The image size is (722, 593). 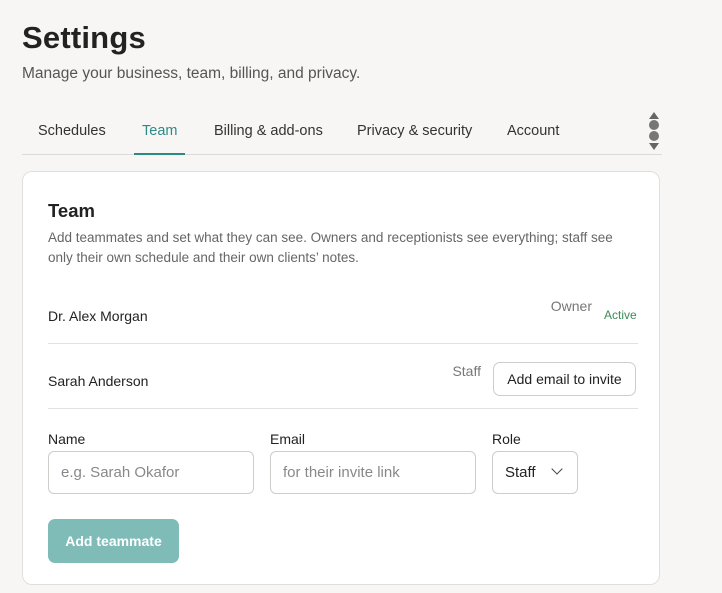 What do you see at coordinates (160, 133) in the screenshot?
I see `tab-team: Team` at bounding box center [160, 133].